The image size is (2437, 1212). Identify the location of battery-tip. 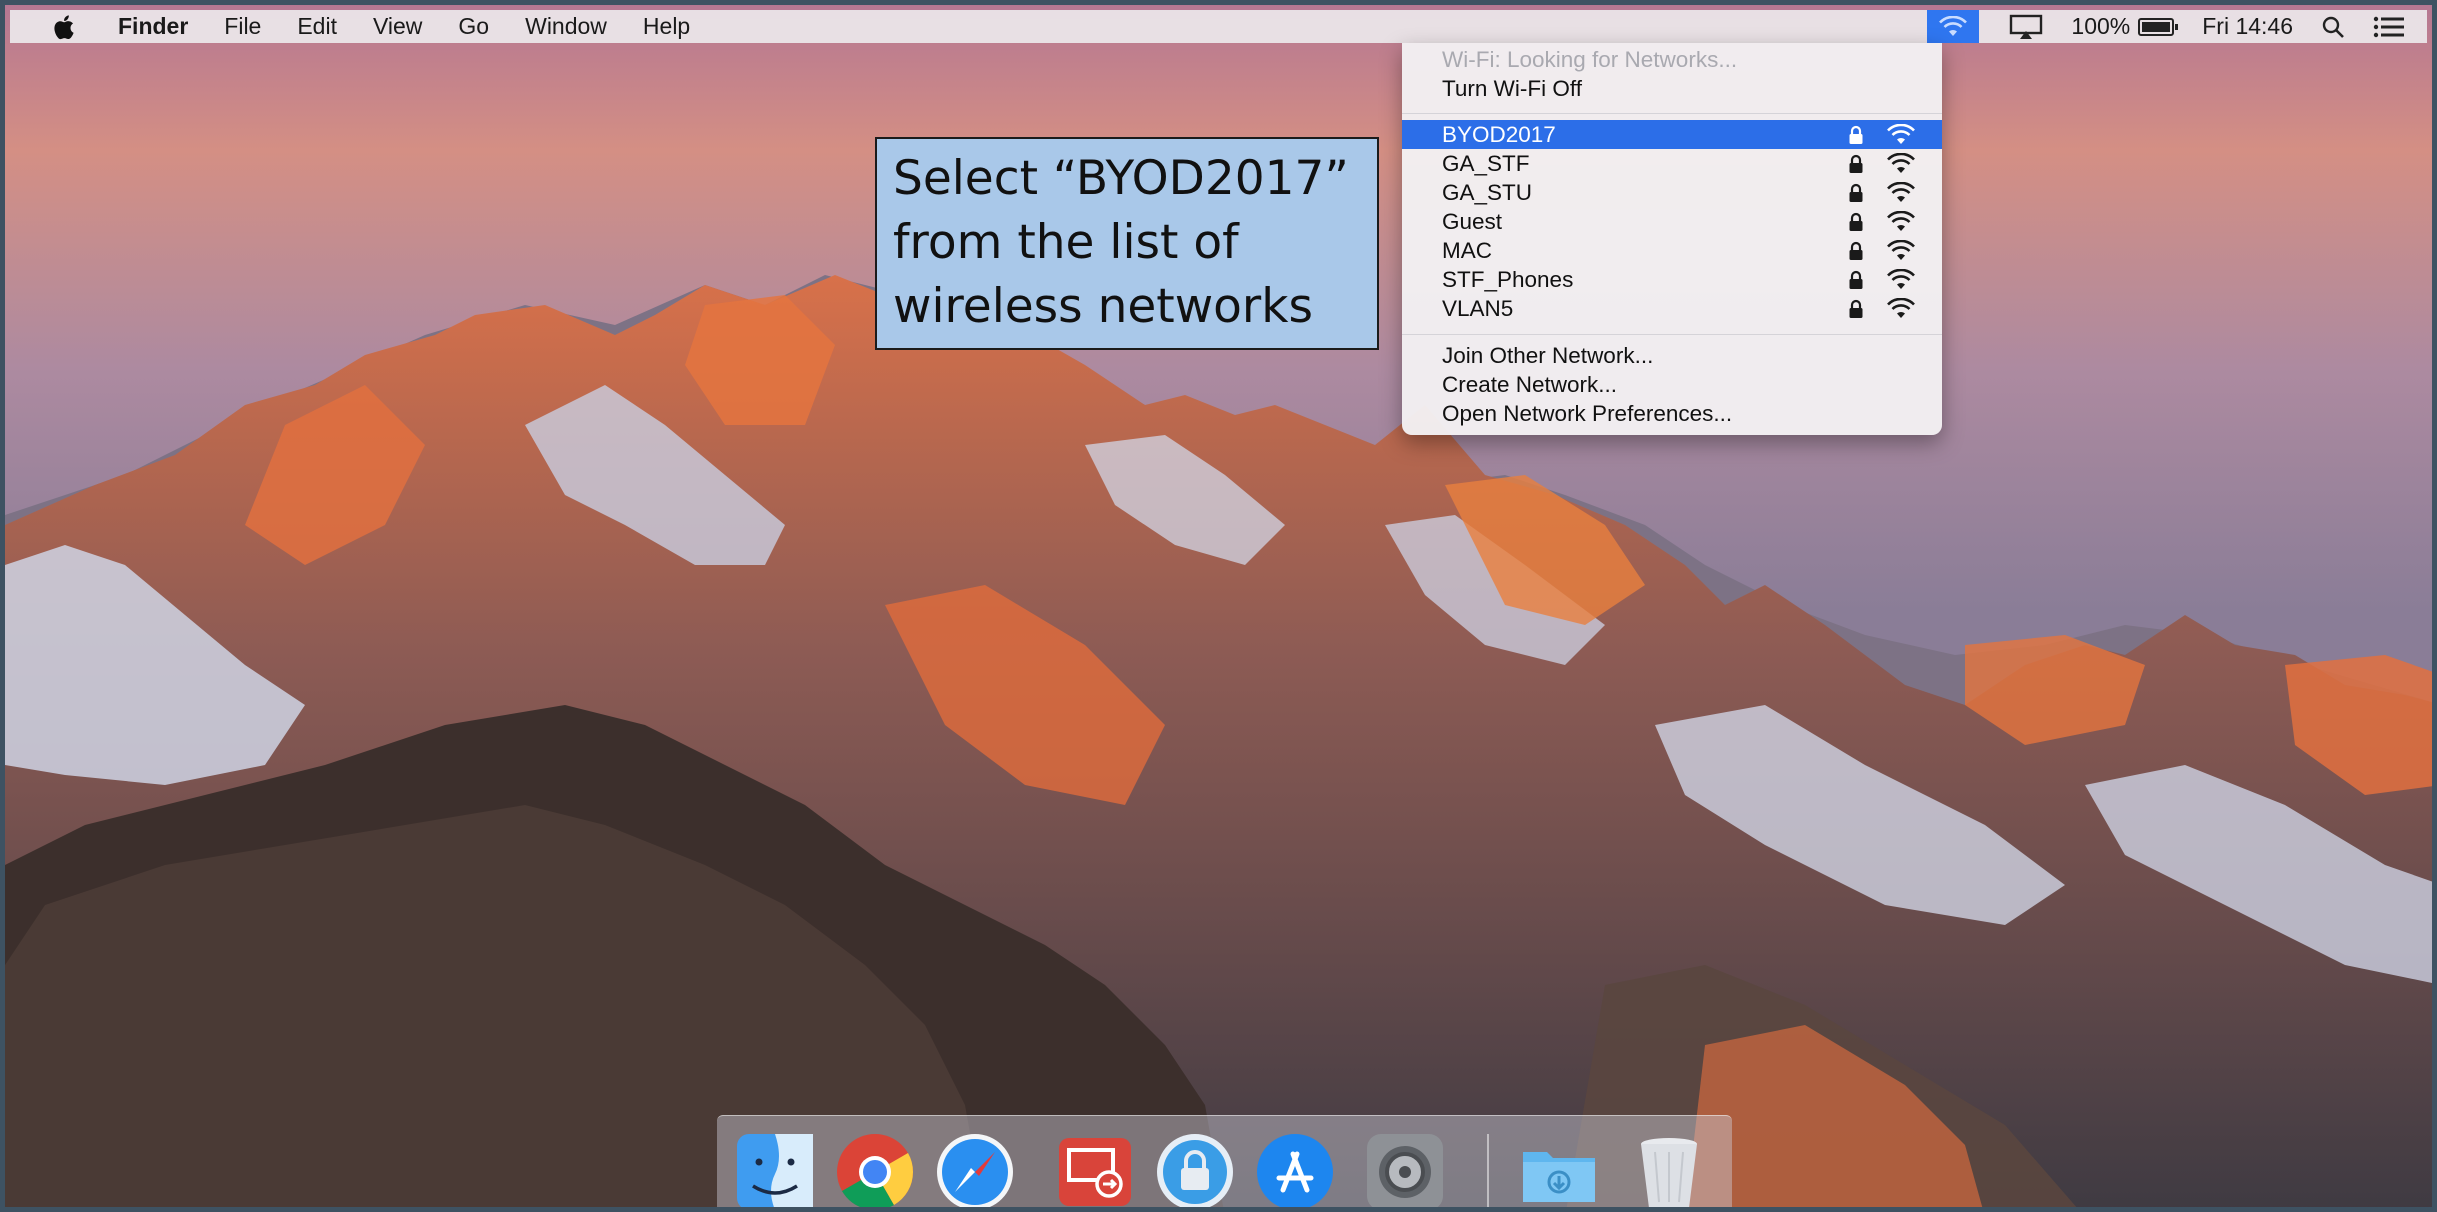
(2177, 26).